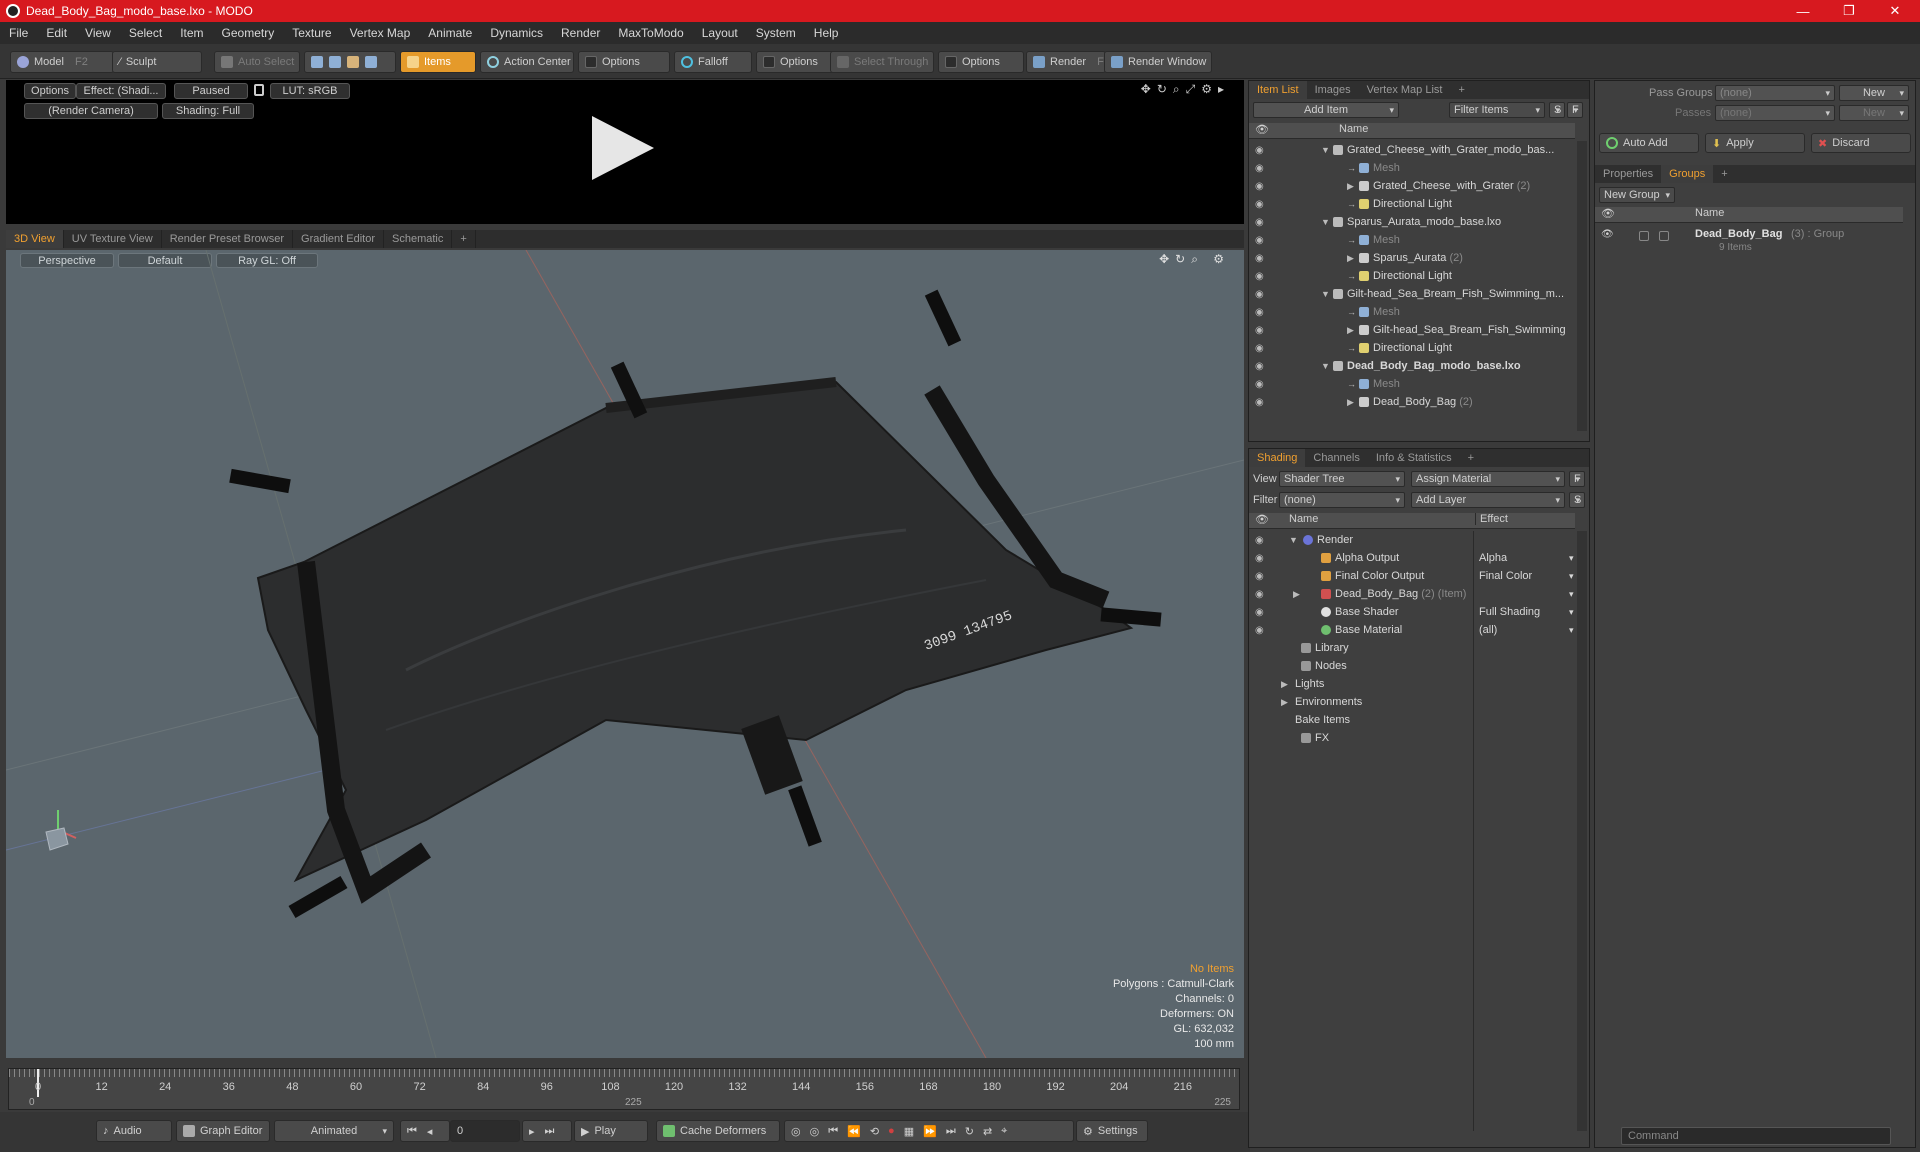 The height and width of the screenshot is (1152, 1920). I want to click on go-to-start-icon: ⏮, so click(412, 1131).